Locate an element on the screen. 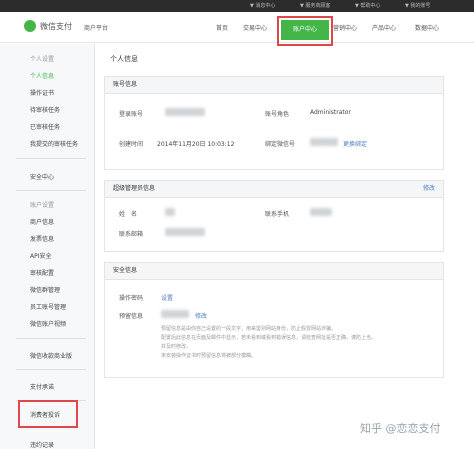 This screenshot has height=449, width=474. admin-name-label: 姓 名 is located at coordinates (128, 214).